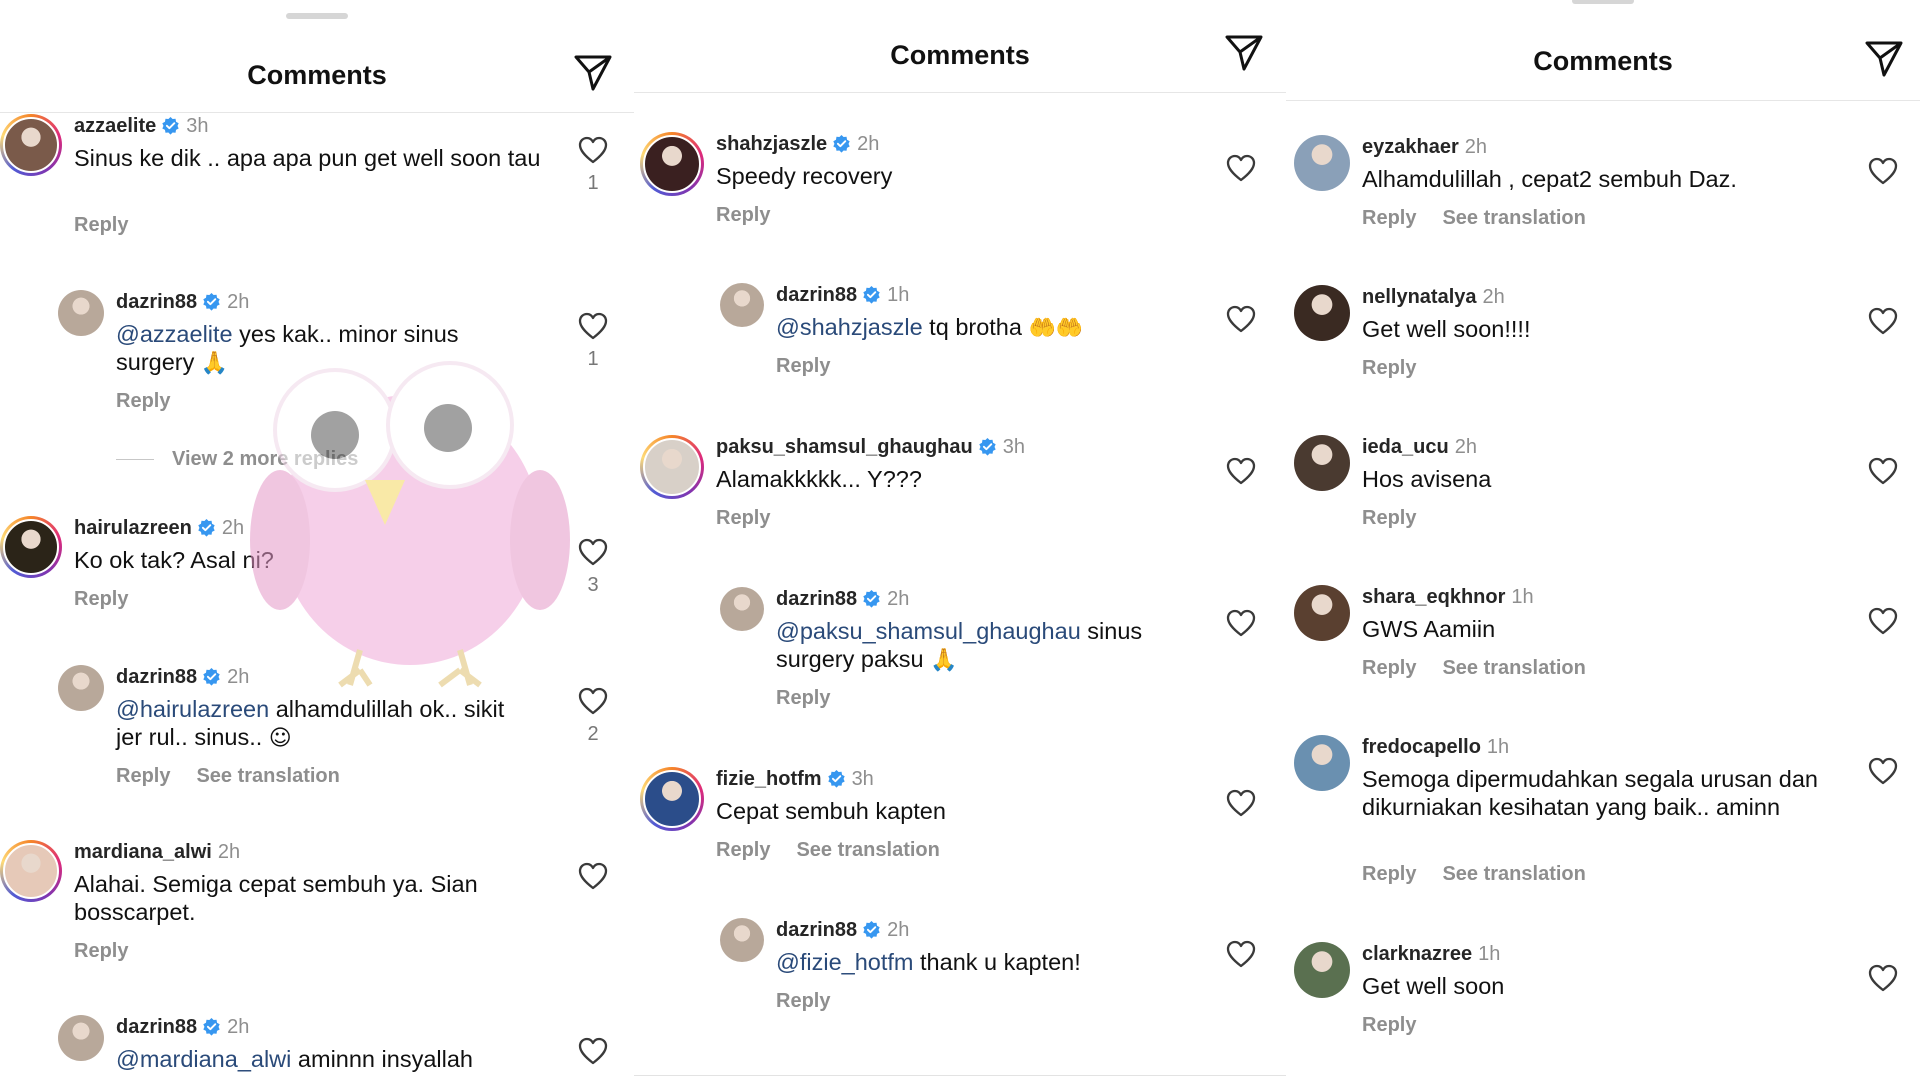 The image size is (1920, 1080). Describe the element at coordinates (174, 334) in the screenshot. I see `mention-link: @azzaelite` at that location.